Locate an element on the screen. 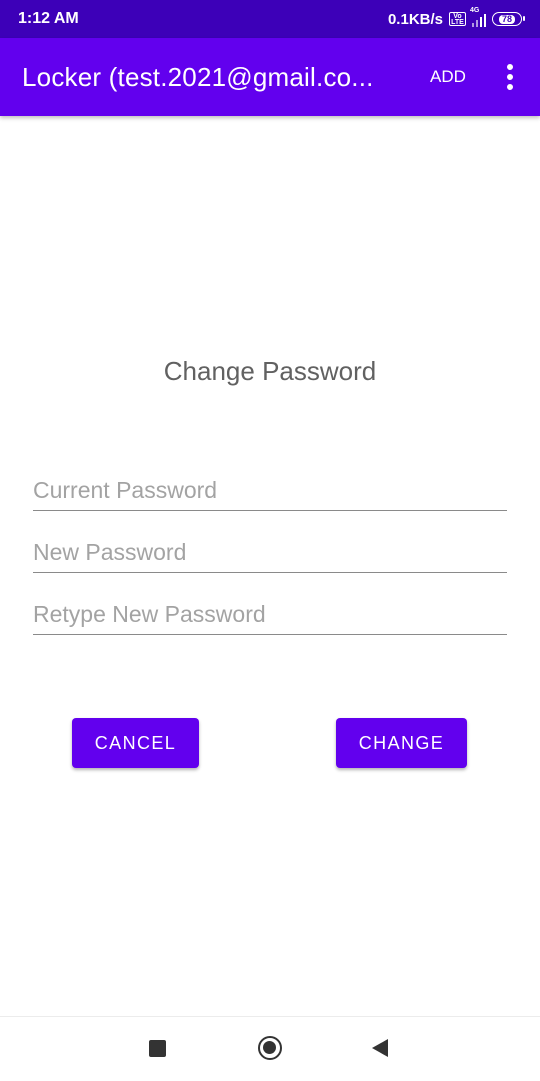  battery-icon: 78 is located at coordinates (508, 19).